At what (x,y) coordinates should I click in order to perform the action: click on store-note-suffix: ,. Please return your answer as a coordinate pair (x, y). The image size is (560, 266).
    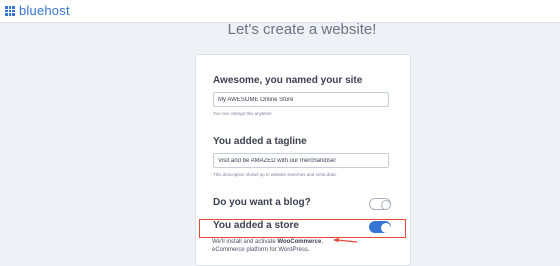
    Looking at the image, I should click on (322, 242).